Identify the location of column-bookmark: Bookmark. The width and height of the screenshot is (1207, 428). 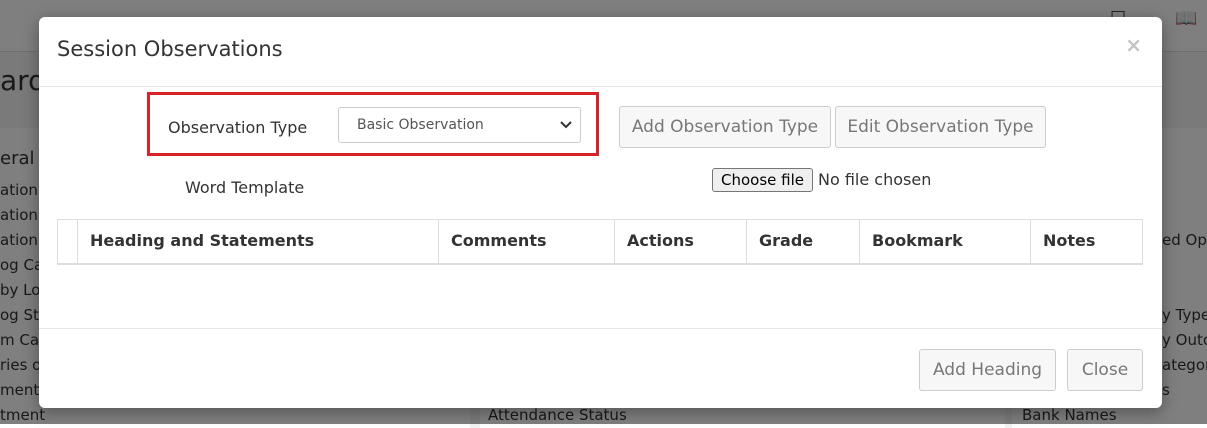
(944, 242).